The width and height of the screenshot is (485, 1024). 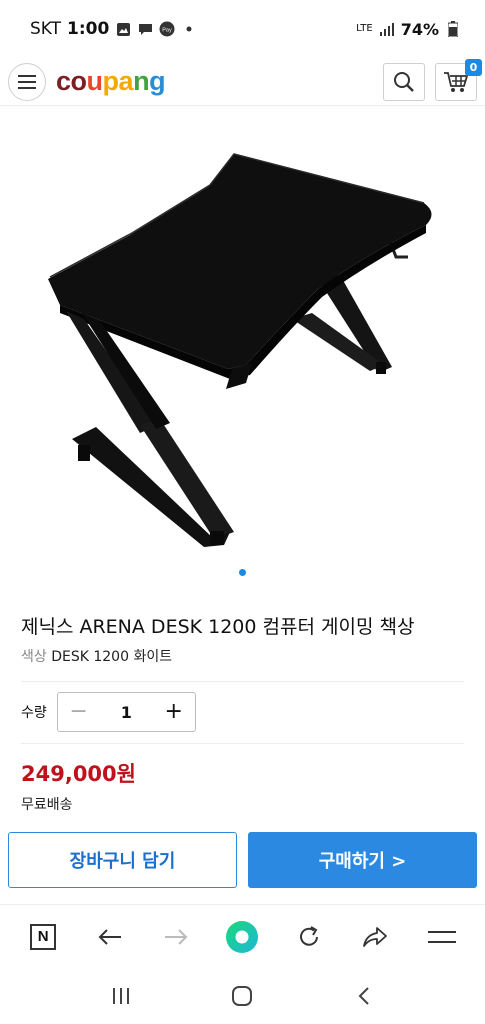 I want to click on home-icon, so click(x=242, y=996).